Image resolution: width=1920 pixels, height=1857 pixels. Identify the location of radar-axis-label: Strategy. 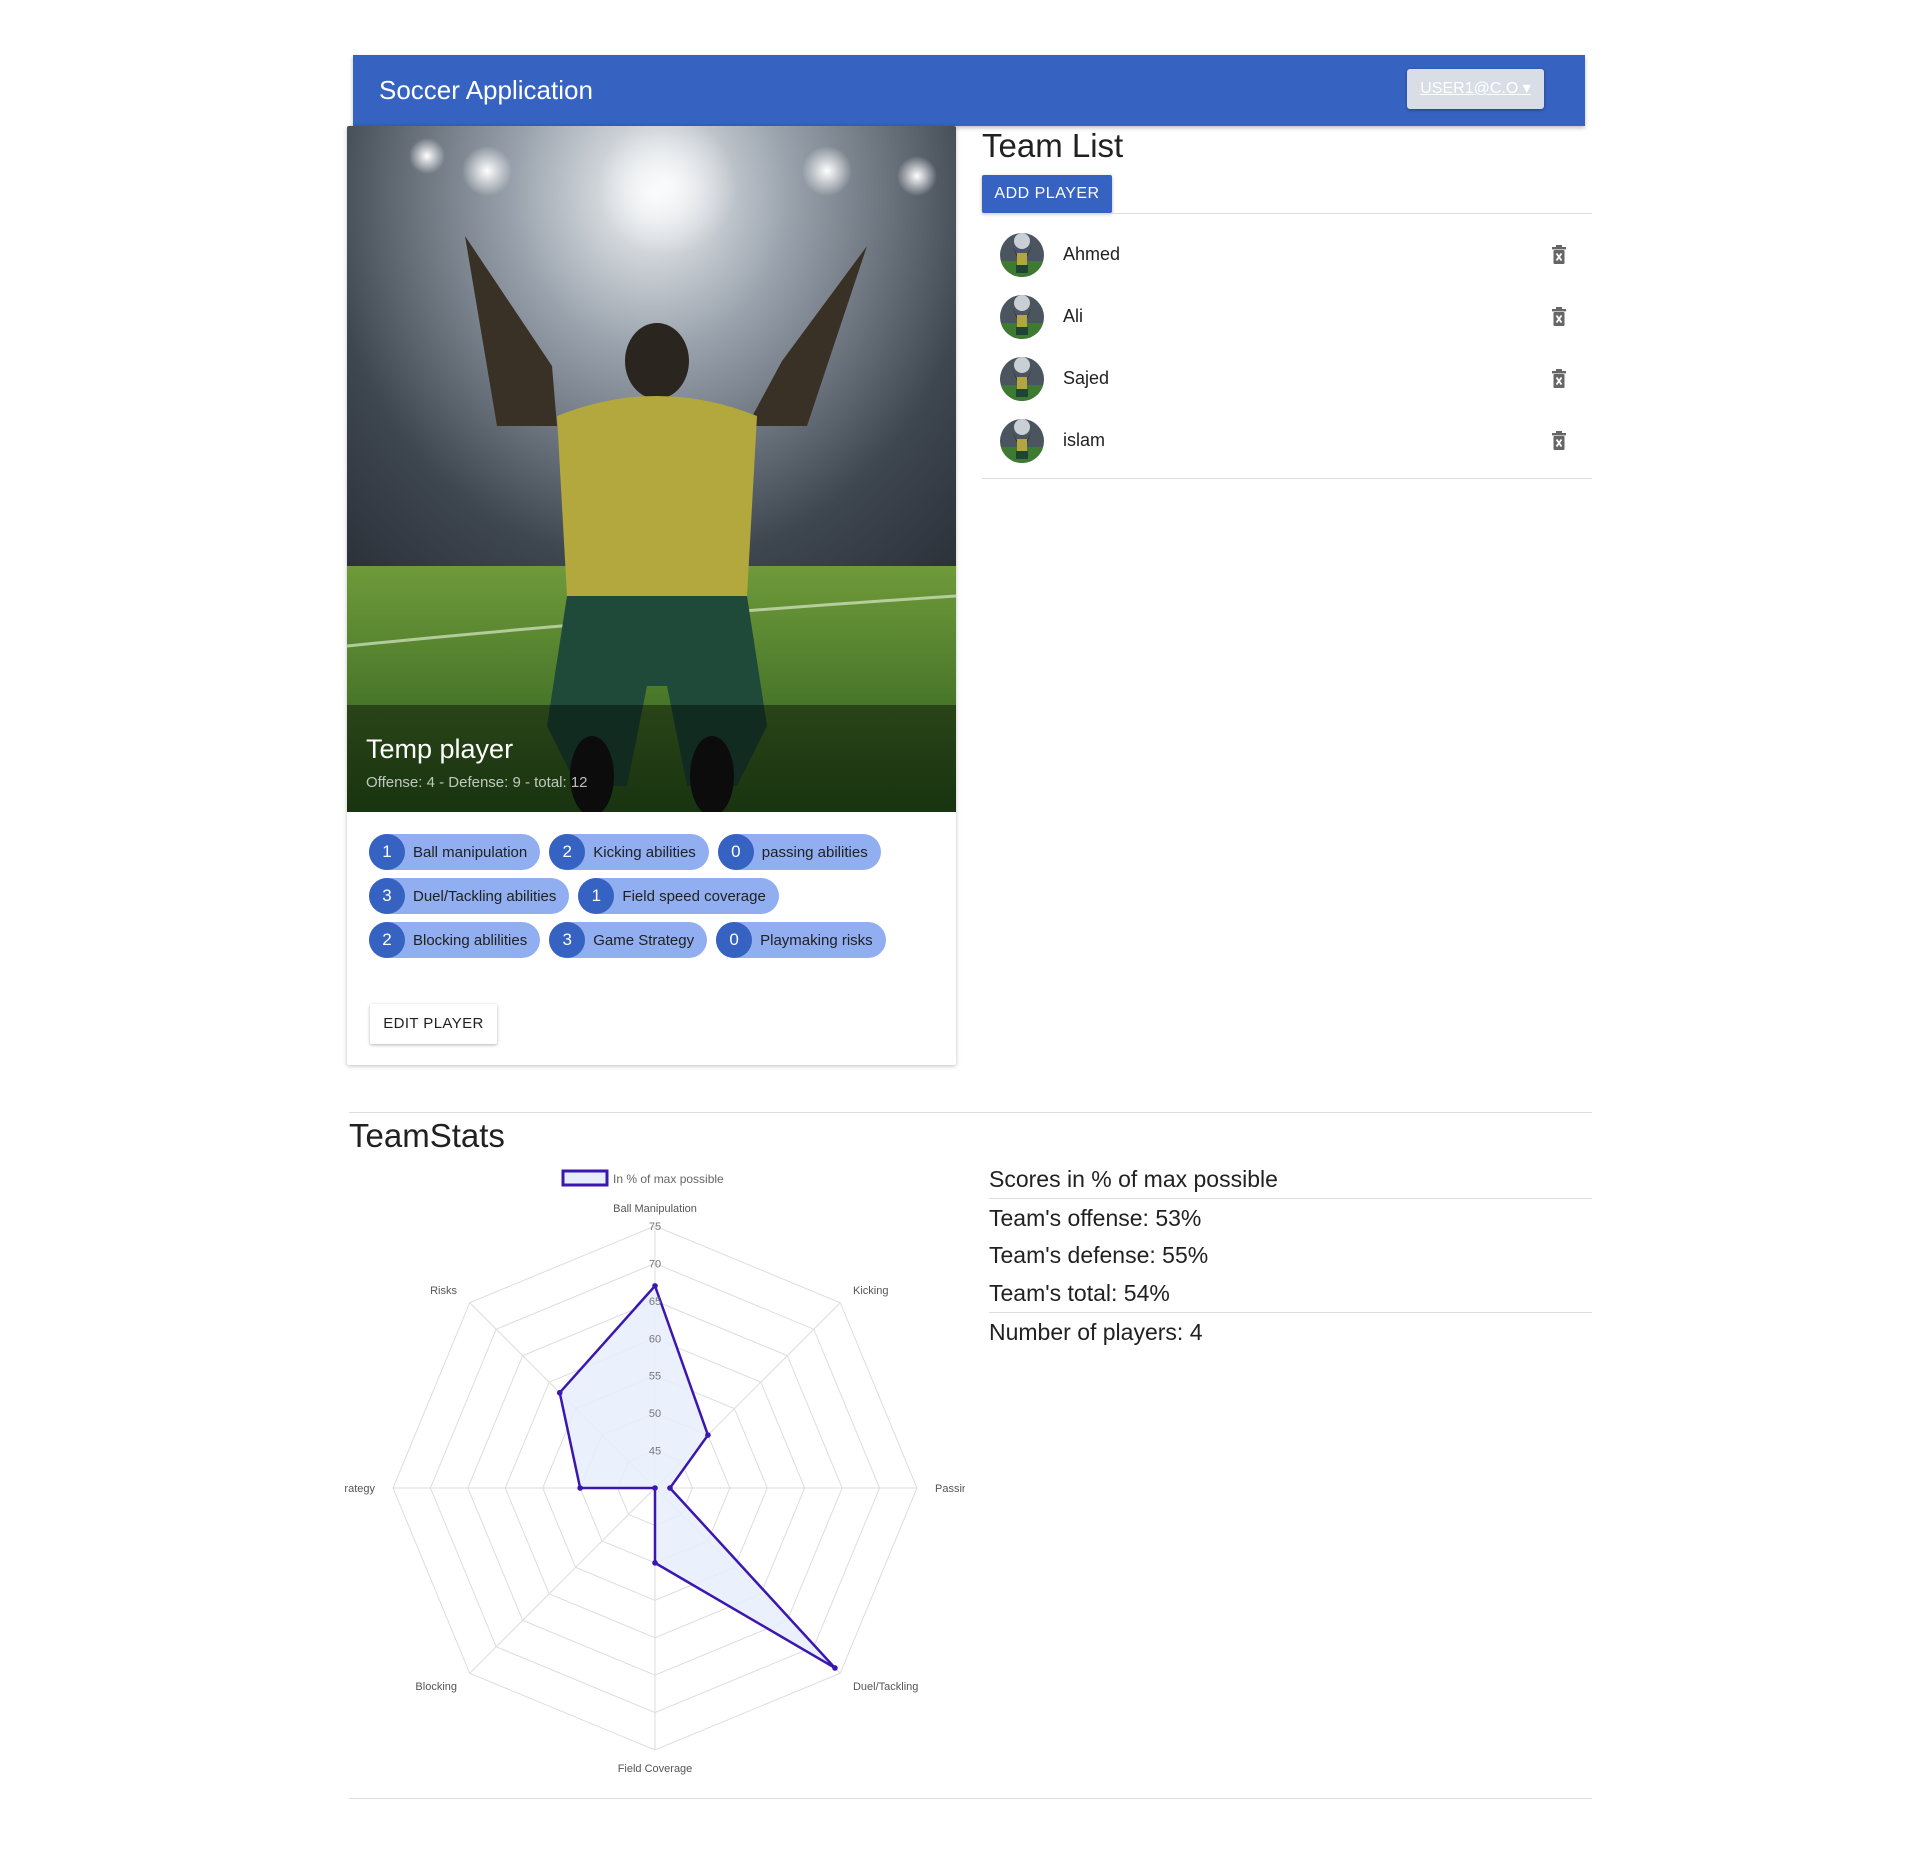
(360, 1489).